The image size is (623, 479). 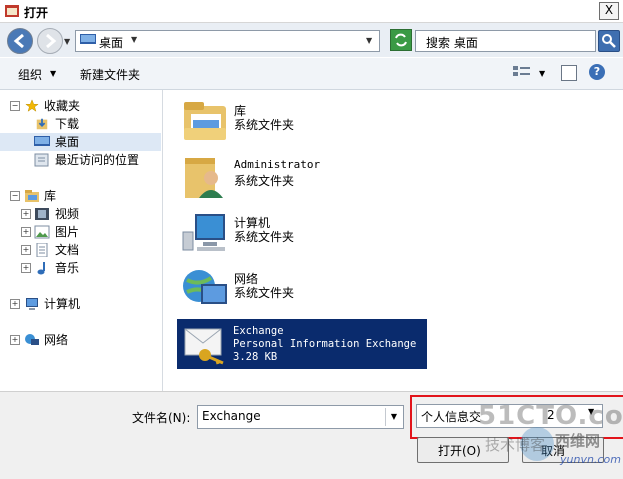 What do you see at coordinates (56, 340) in the screenshot?
I see `network-label: 网络` at bounding box center [56, 340].